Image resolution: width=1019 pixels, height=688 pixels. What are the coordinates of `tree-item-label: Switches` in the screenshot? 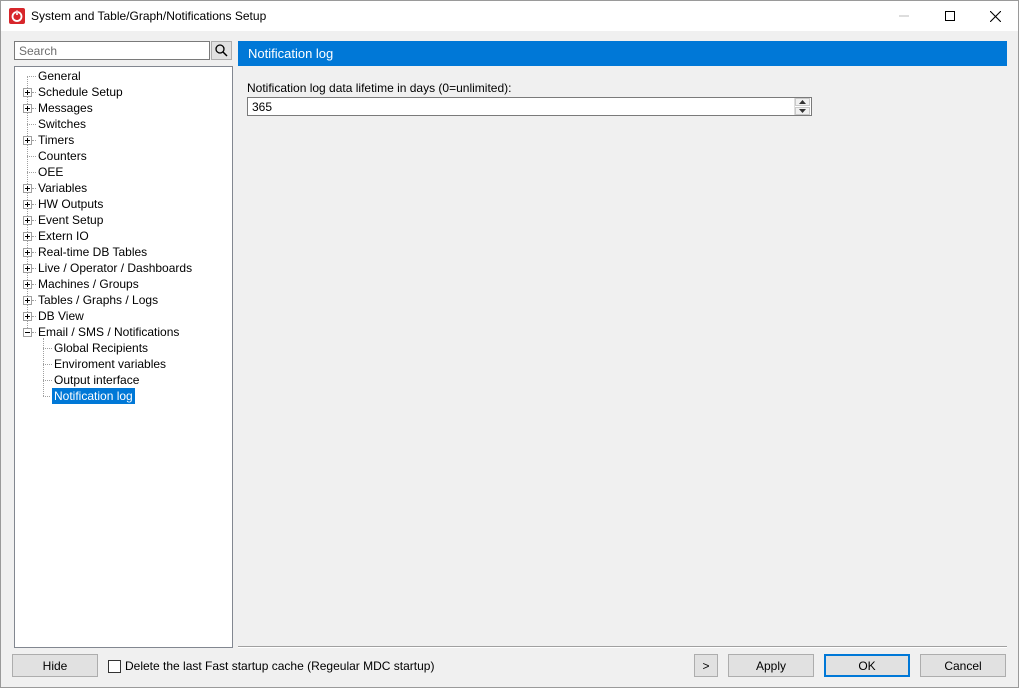 It's located at (62, 124).